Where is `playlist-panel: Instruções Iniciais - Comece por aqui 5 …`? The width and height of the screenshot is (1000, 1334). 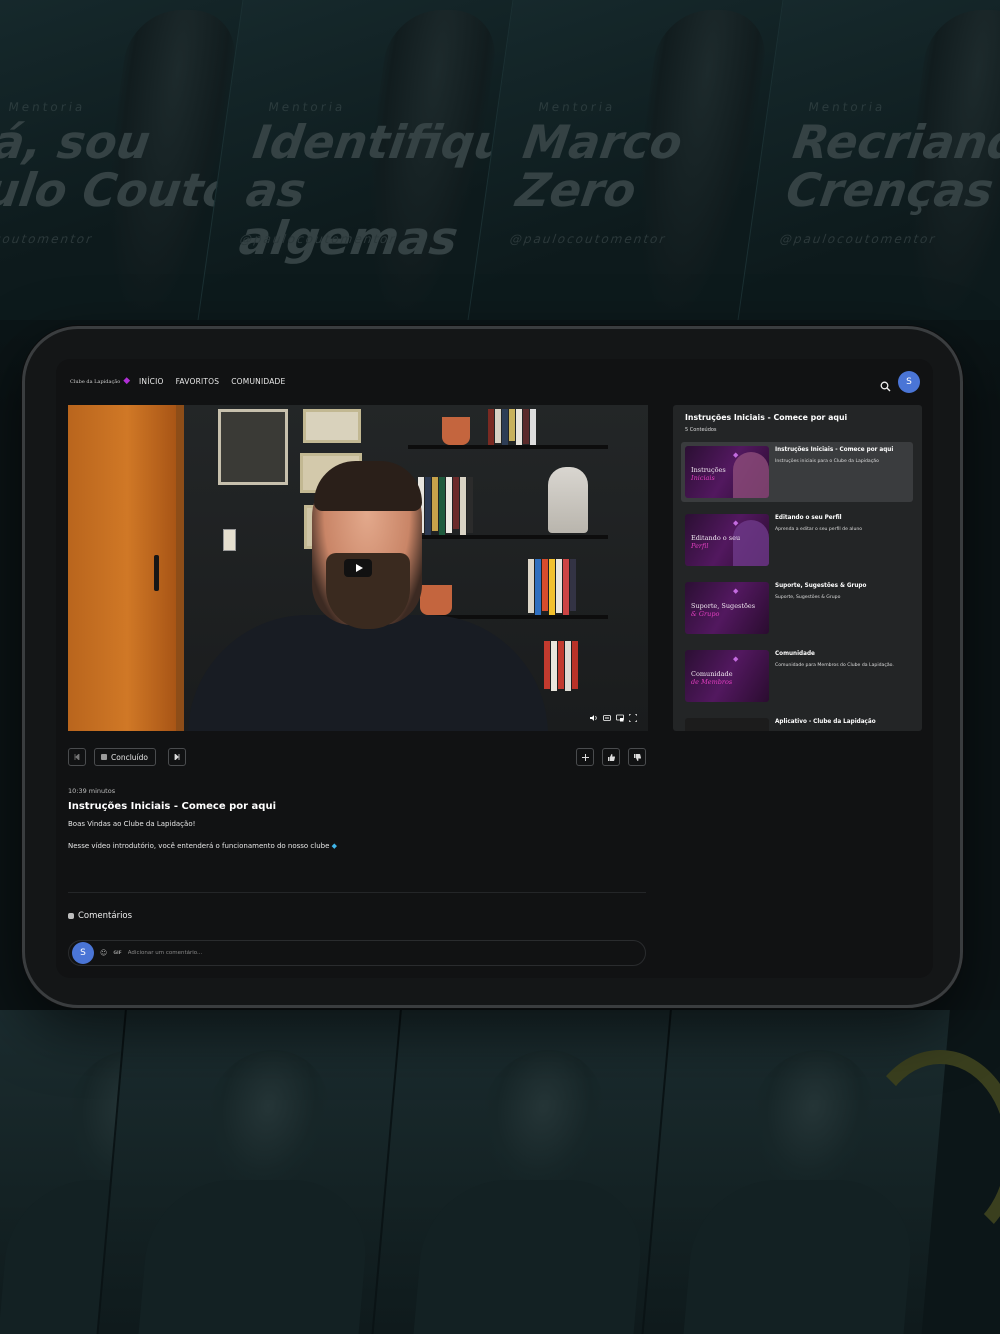
playlist-panel: Instruções Iniciais - Comece por aqui 5 … is located at coordinates (797, 568).